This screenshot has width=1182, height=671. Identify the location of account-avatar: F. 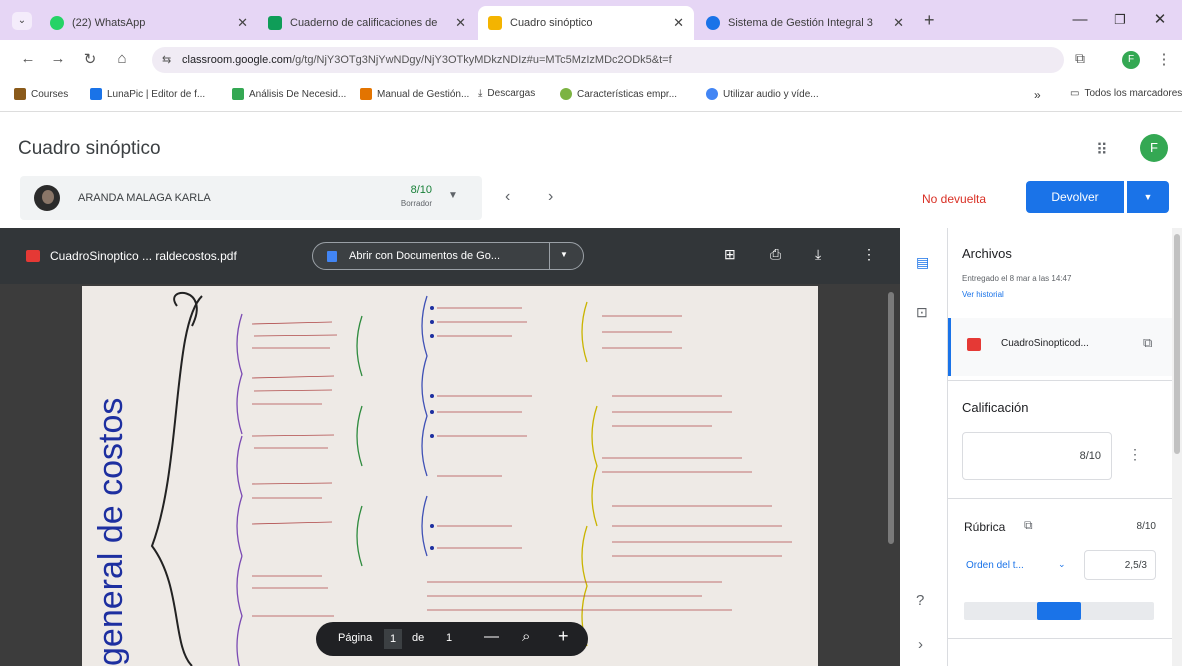
(1154, 148).